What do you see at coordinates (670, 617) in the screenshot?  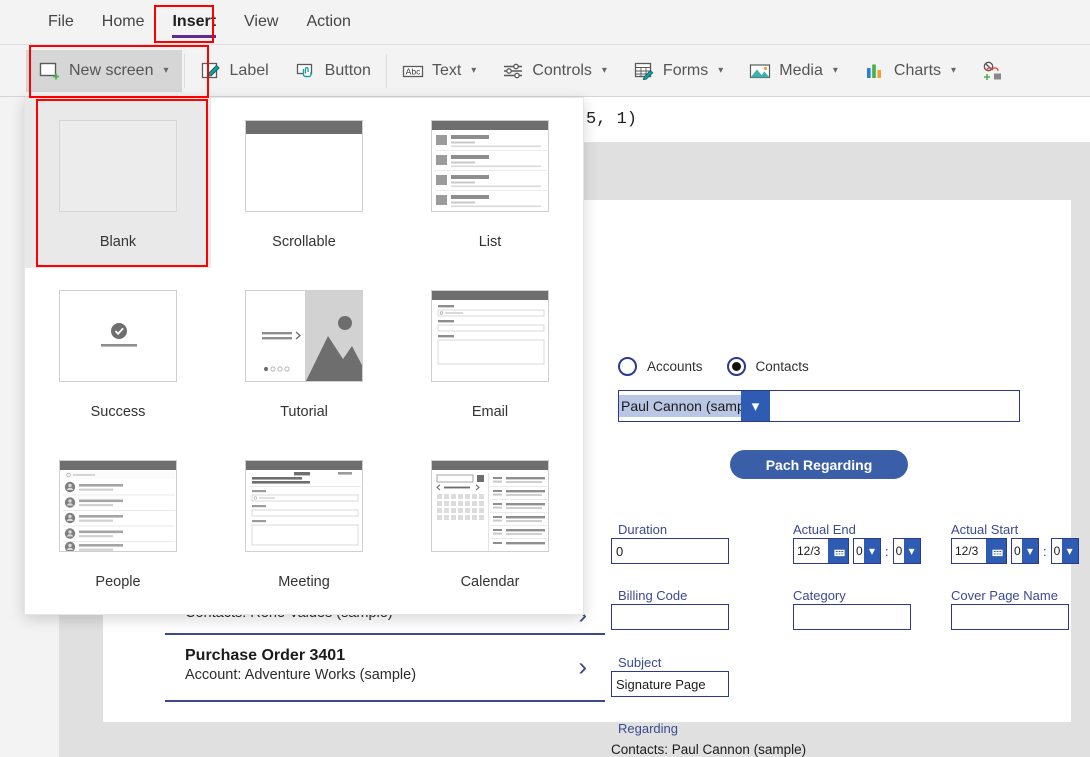 I see `billing-code-input` at bounding box center [670, 617].